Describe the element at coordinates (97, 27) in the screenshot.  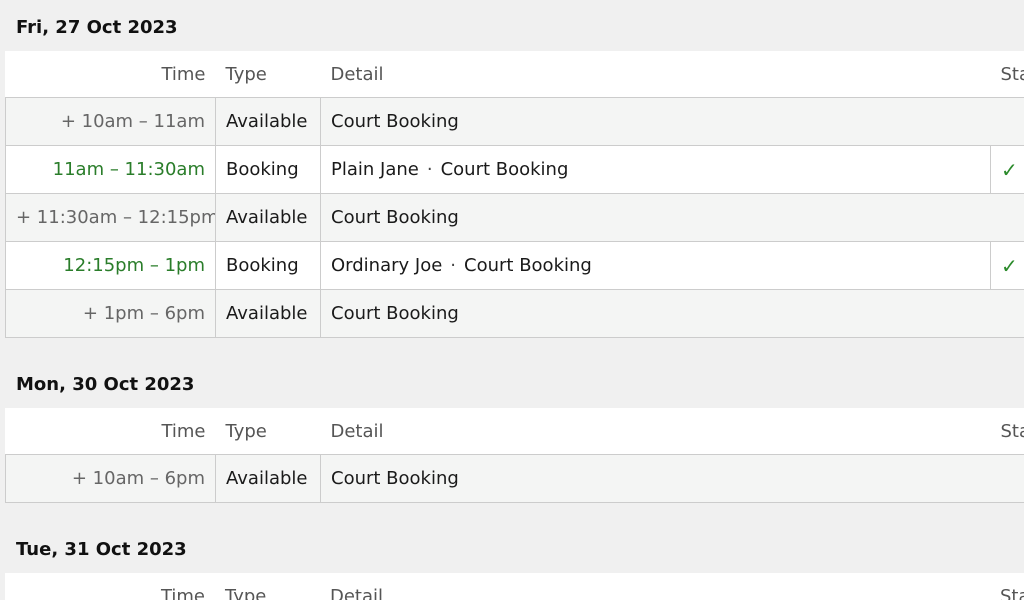
I see `day-heading: Fri, 27 Oct 2023` at that location.